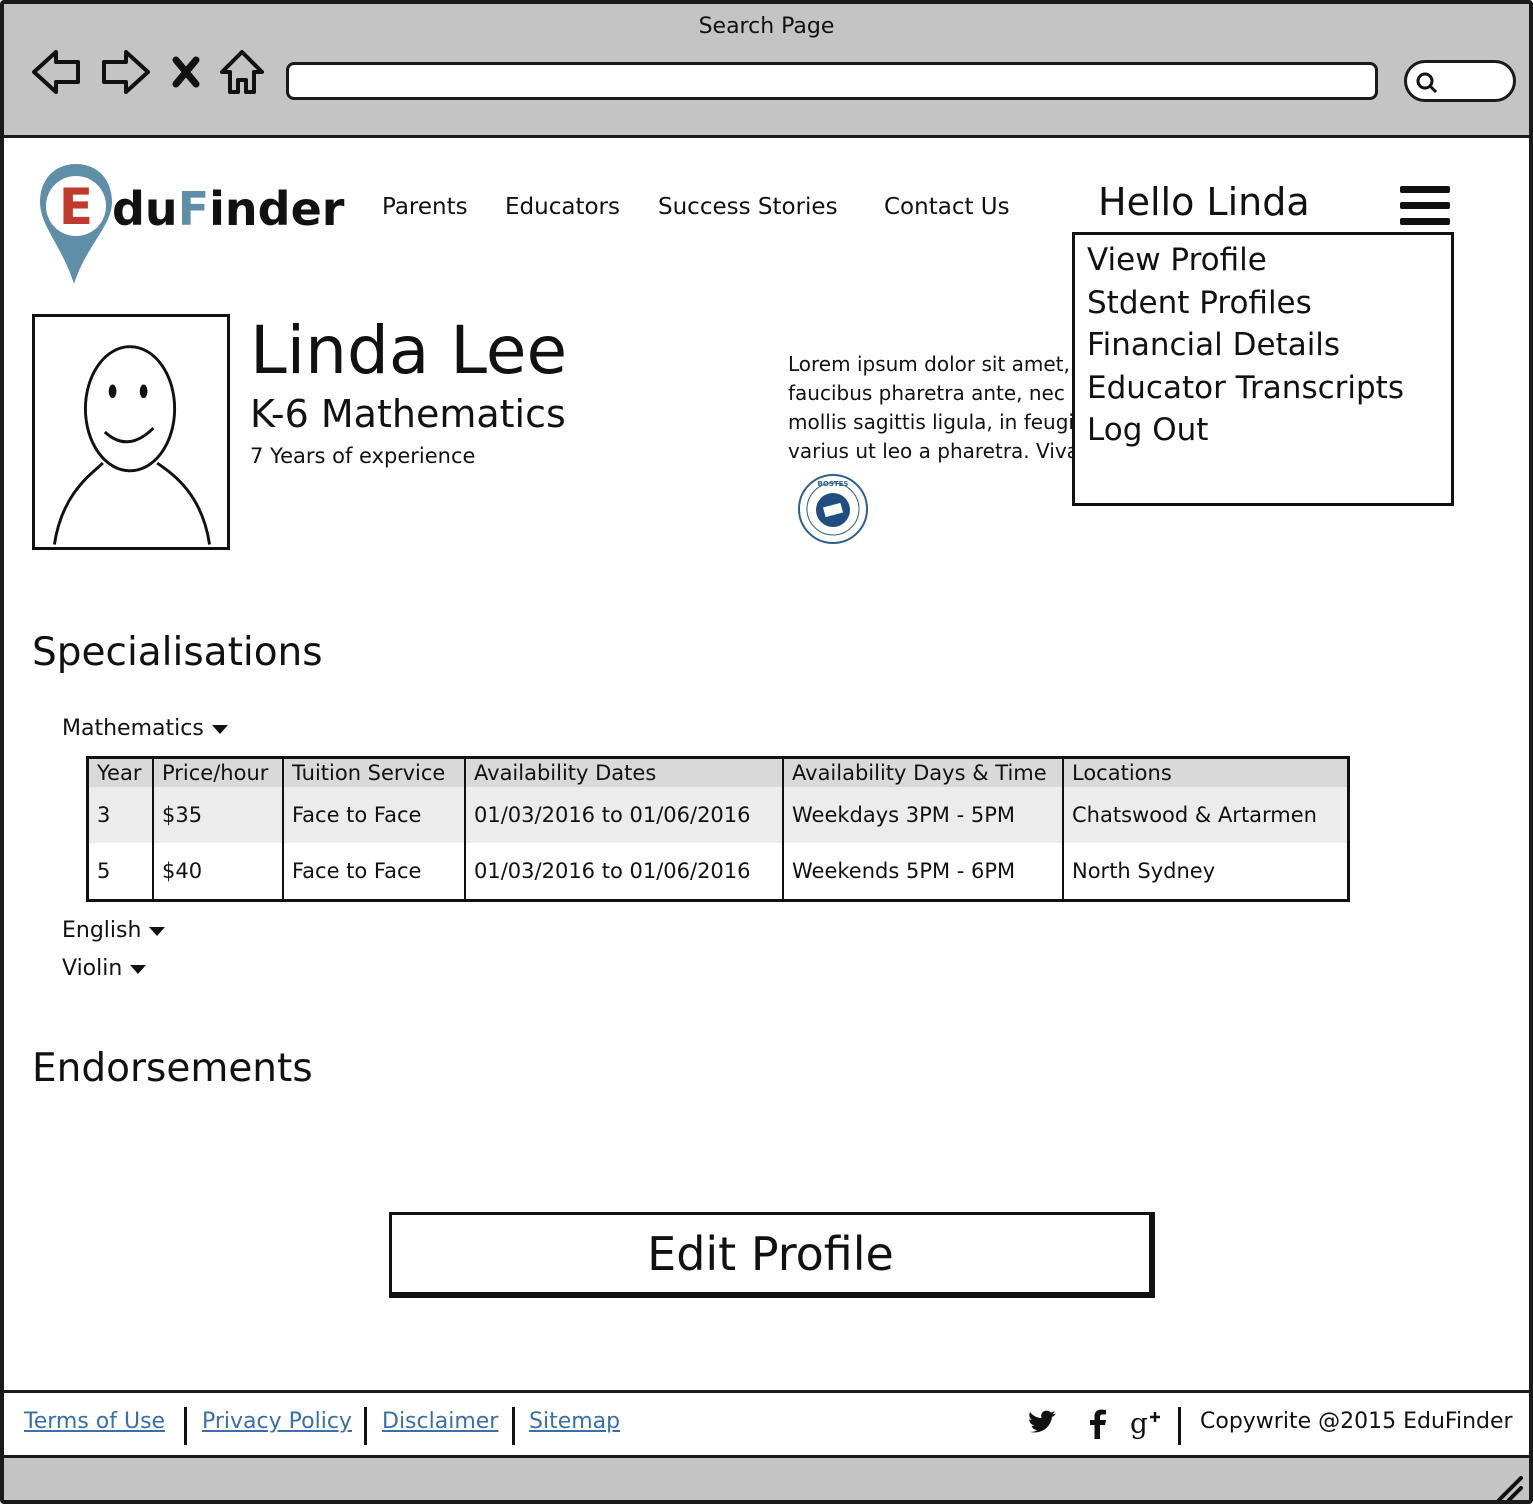 Image resolution: width=1533 pixels, height=1504 pixels. What do you see at coordinates (131, 445) in the screenshot?
I see `user-avatar-icon` at bounding box center [131, 445].